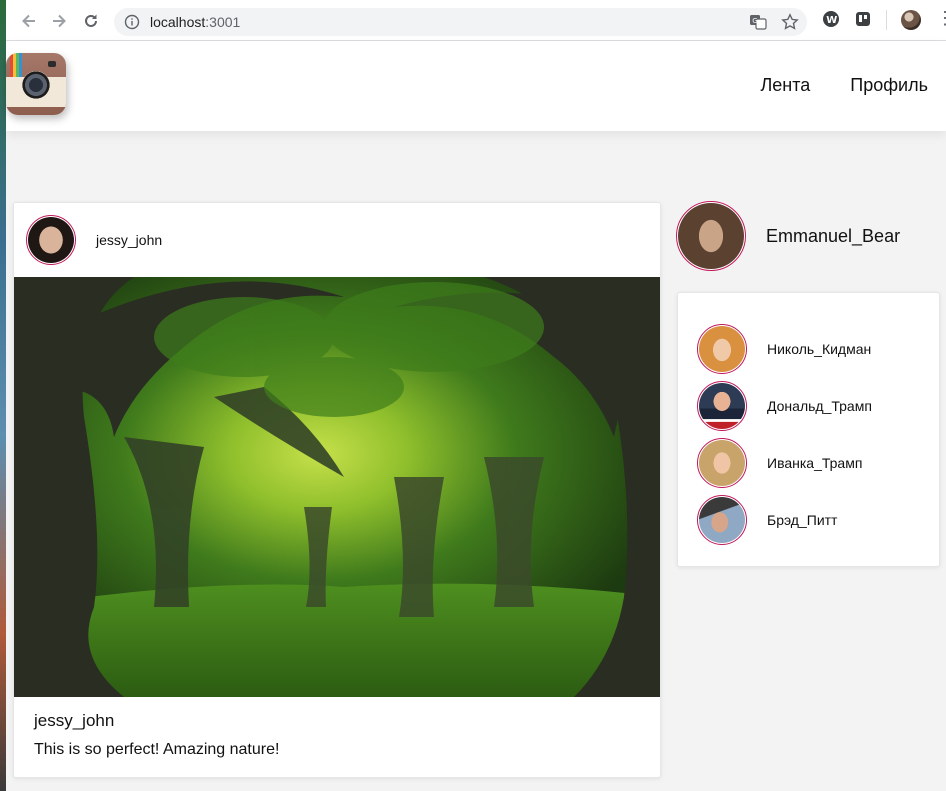  I want to click on list-item: Дональд_Трамп, so click(808, 405).